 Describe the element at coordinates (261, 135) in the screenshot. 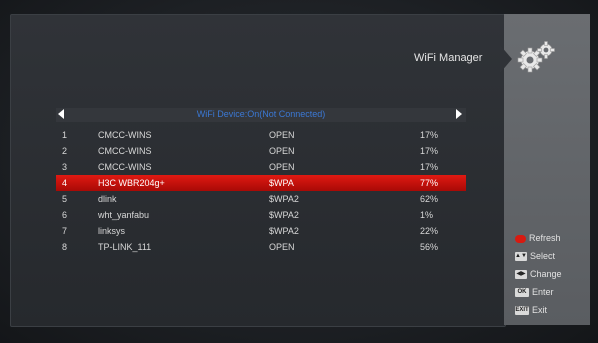

I see `network-row: 1 CMCC-WINS OPEN 17%` at that location.